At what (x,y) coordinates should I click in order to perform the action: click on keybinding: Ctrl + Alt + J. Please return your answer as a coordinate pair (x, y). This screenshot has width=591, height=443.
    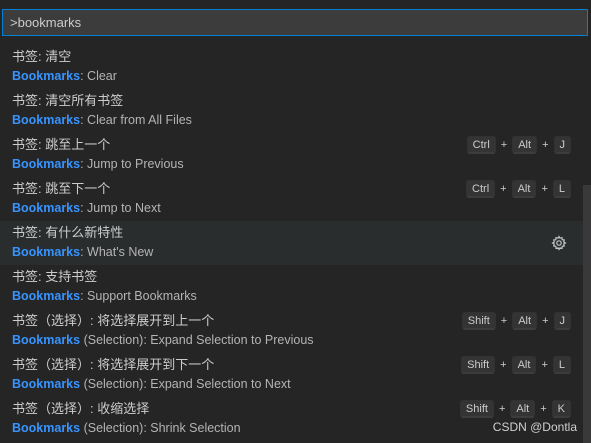
    Looking at the image, I should click on (518, 145).